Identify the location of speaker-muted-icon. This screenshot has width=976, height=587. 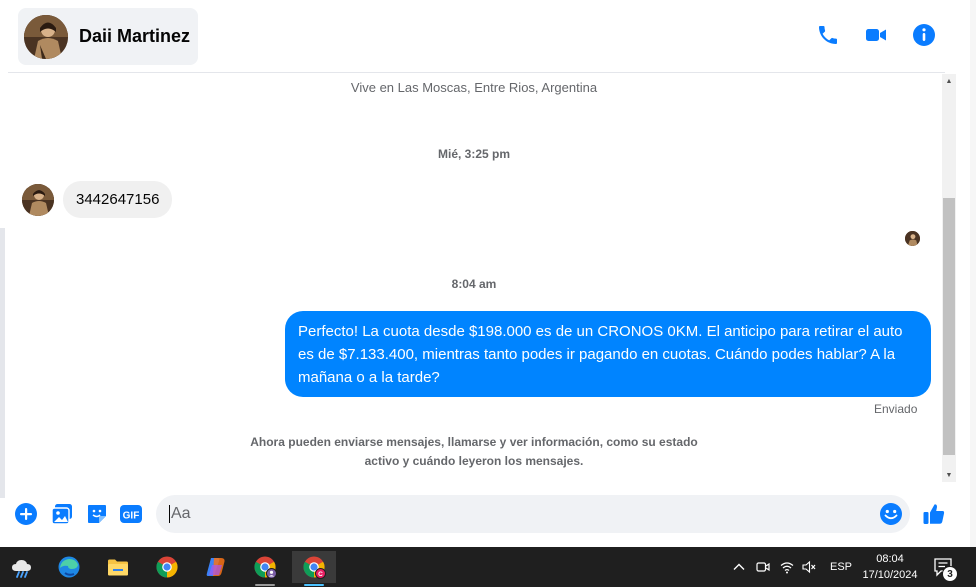
(809, 567).